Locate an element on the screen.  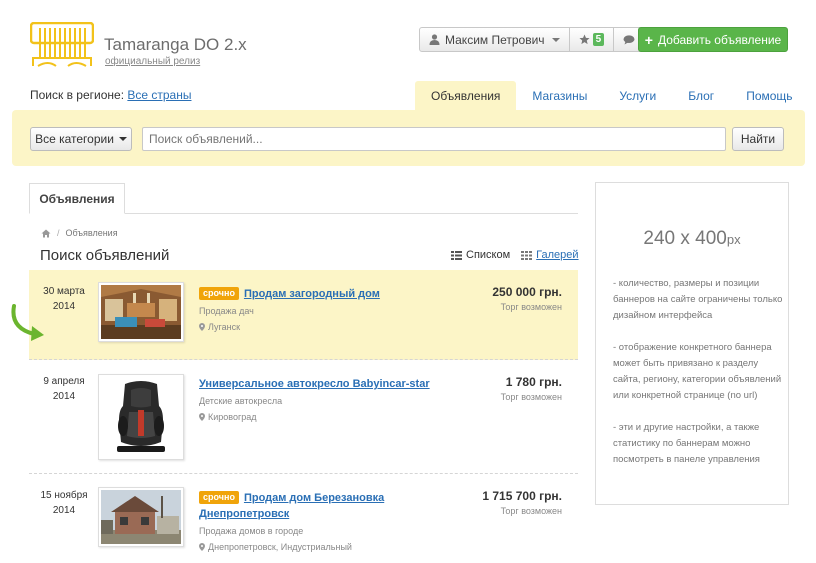
view-list-label: Списком is located at coordinates (488, 255).